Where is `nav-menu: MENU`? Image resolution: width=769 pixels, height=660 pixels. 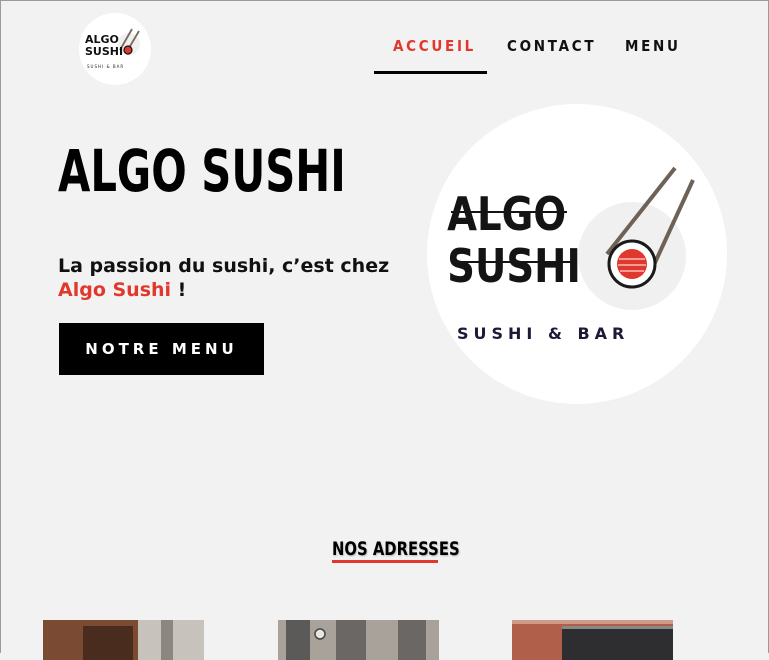
nav-menu: MENU is located at coordinates (653, 46).